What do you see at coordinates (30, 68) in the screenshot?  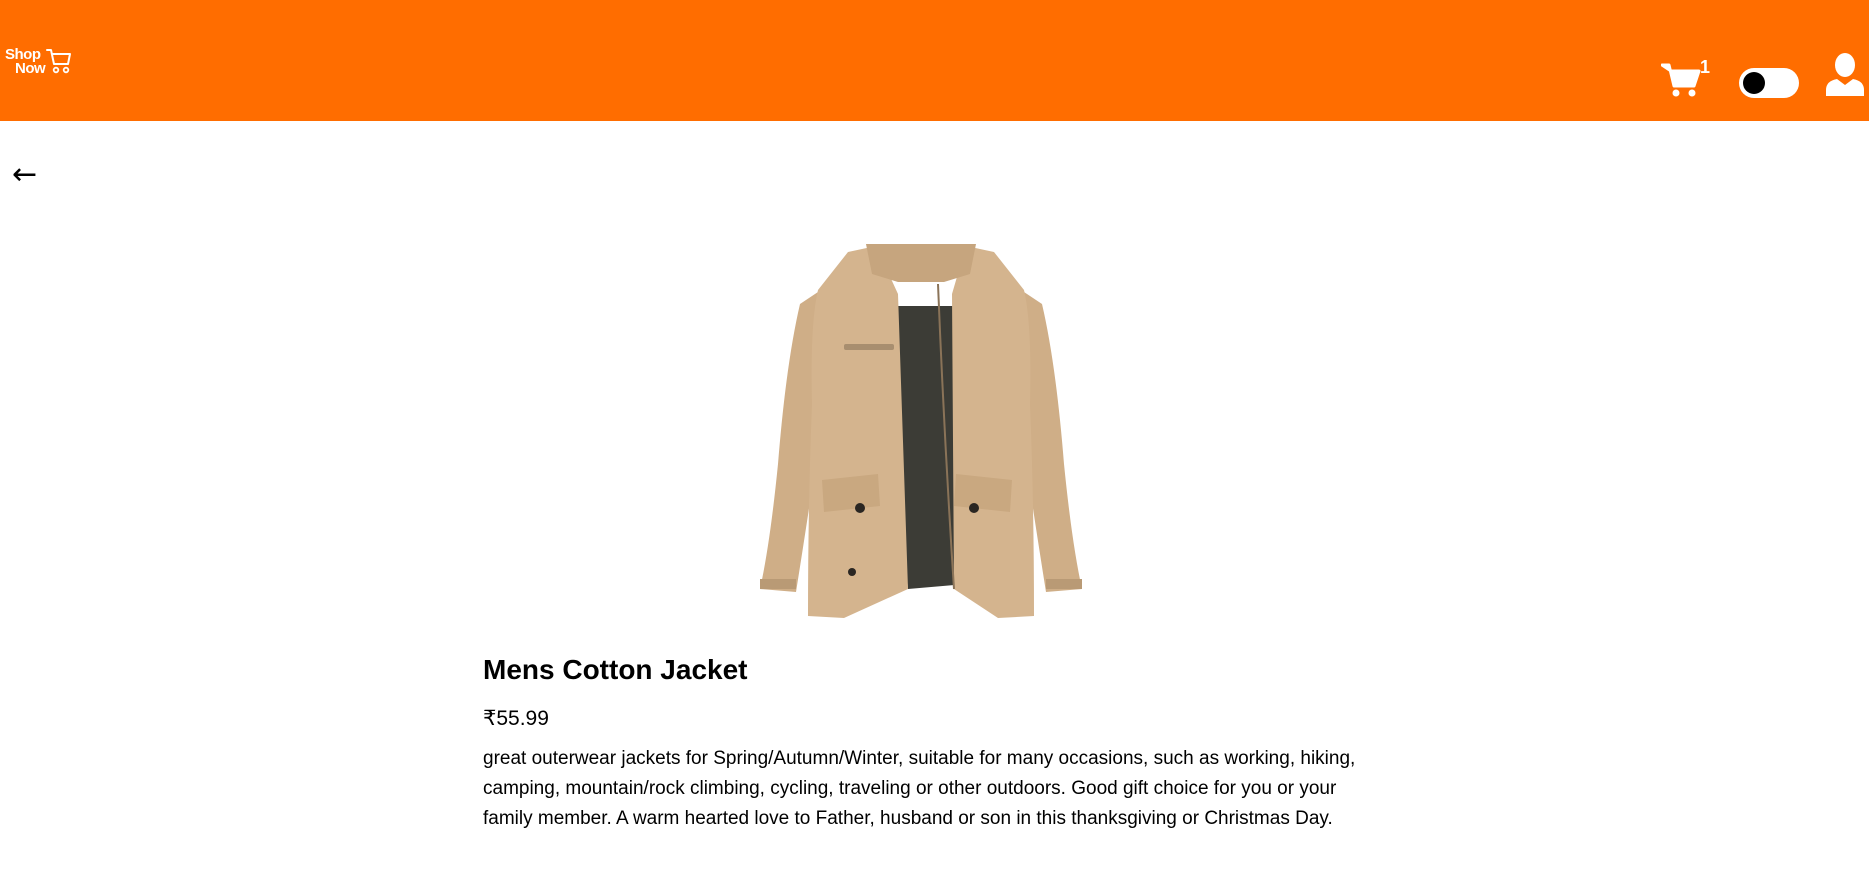 I see `logo-line-2: Now` at bounding box center [30, 68].